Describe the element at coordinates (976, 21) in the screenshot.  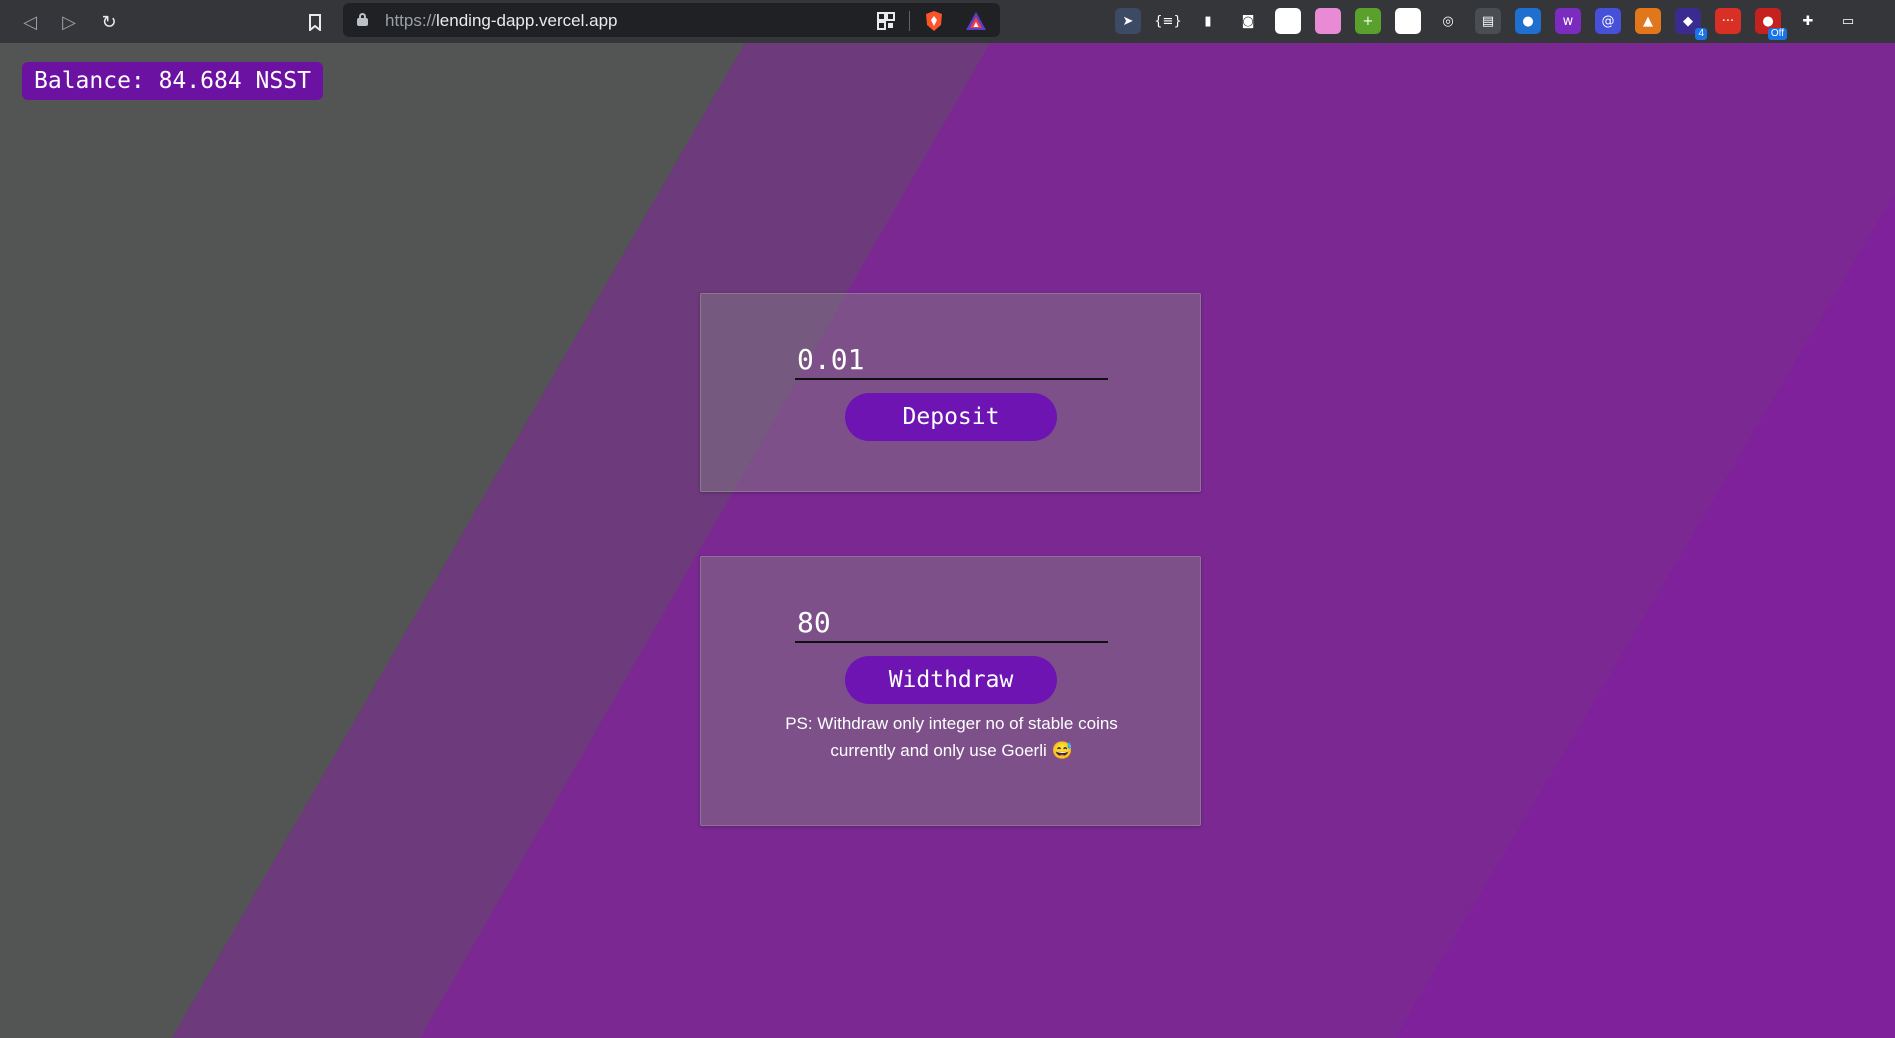
I see `brave-rewards-icon` at that location.